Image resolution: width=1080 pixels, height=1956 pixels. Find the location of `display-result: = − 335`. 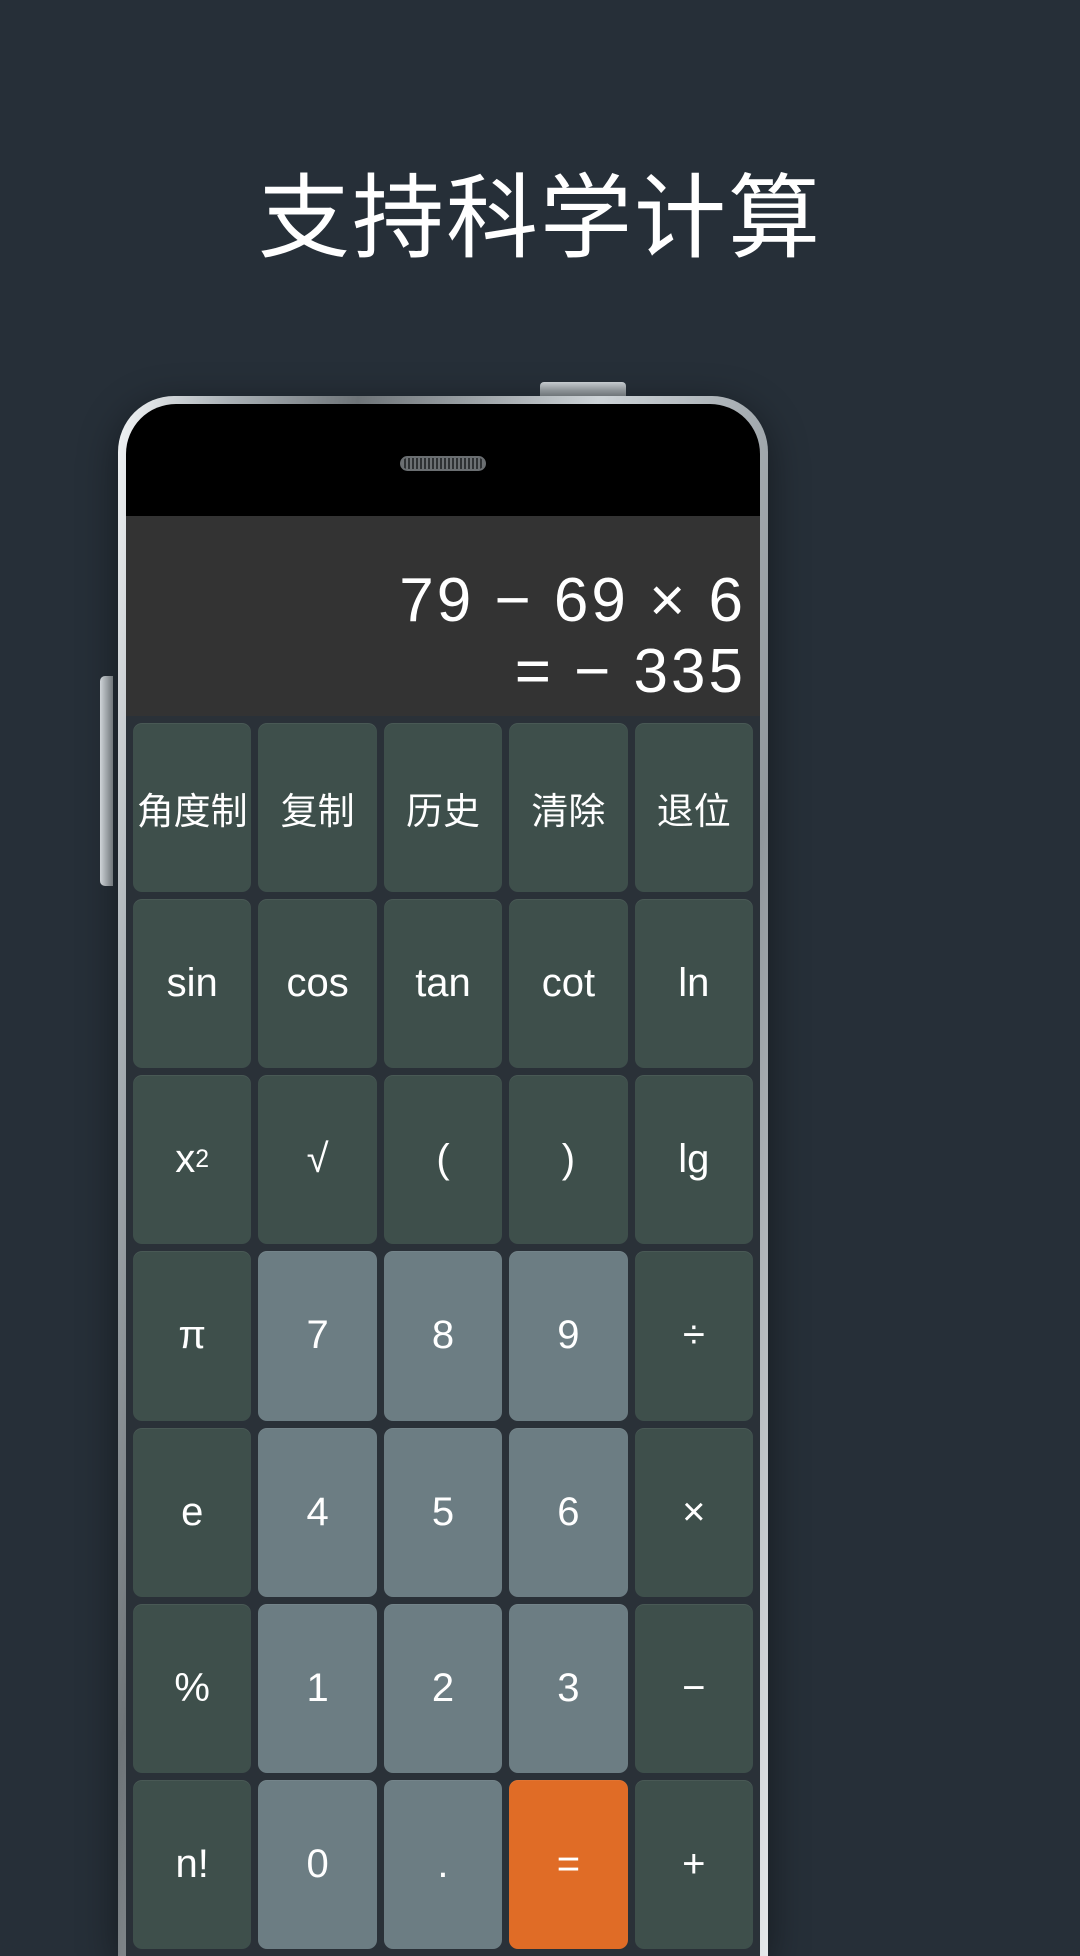

display-result: = − 335 is located at coordinates (630, 671).